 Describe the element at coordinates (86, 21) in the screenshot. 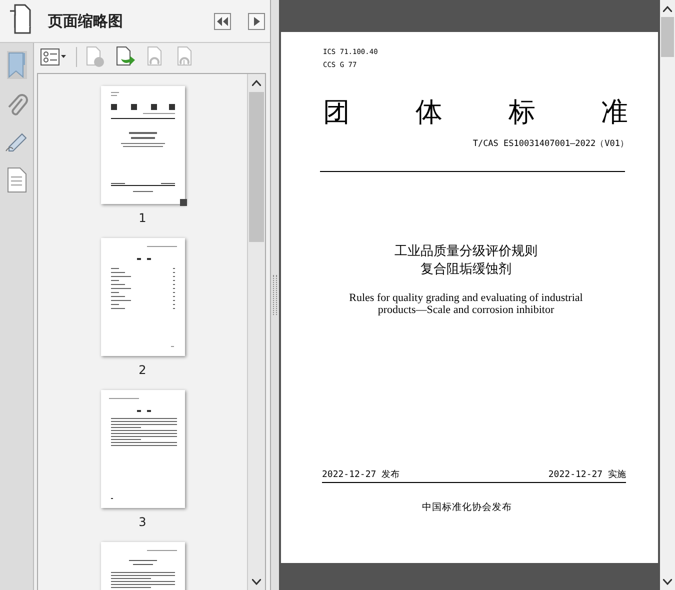

I see `panel-title: 页面缩略图` at that location.